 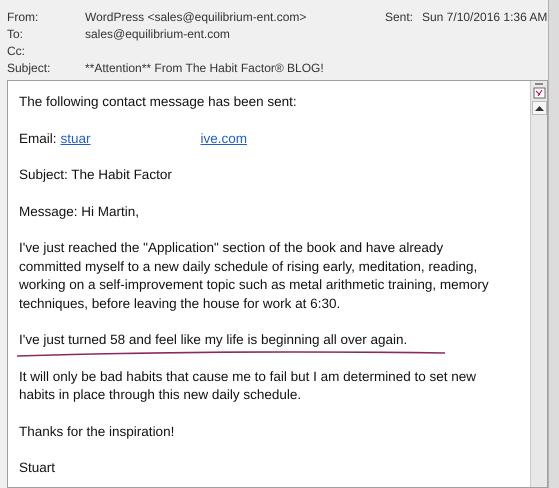 I want to click on field-value: Sun 7/10/2016 1:36 AM, so click(x=485, y=17).